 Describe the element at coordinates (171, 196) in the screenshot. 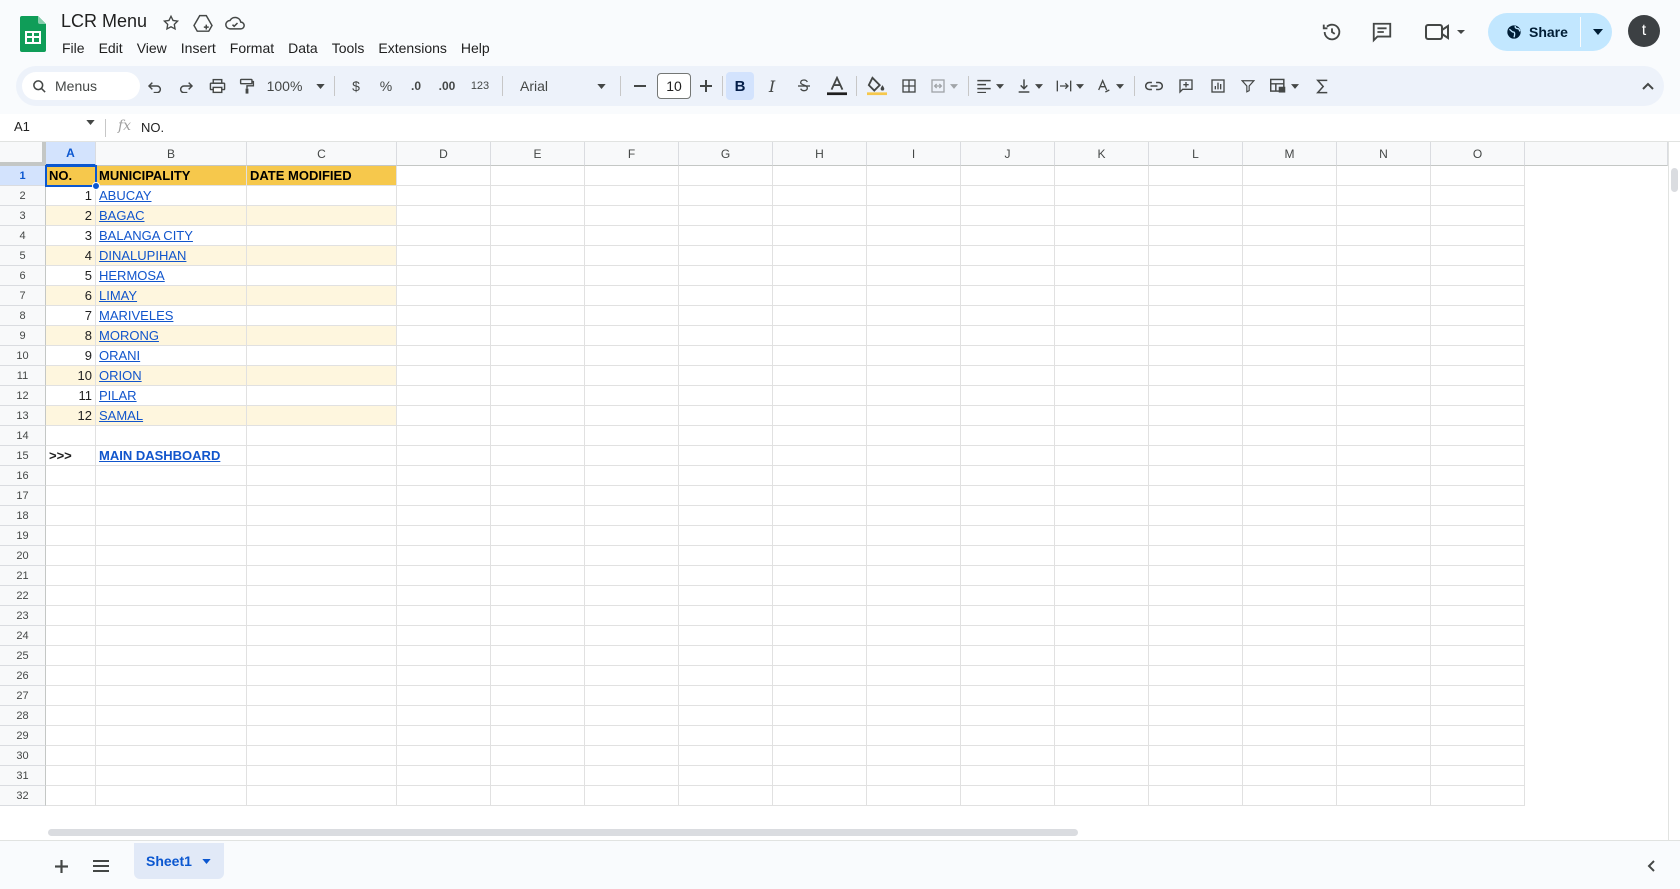

I see `municipality-link: ABUCAY` at that location.